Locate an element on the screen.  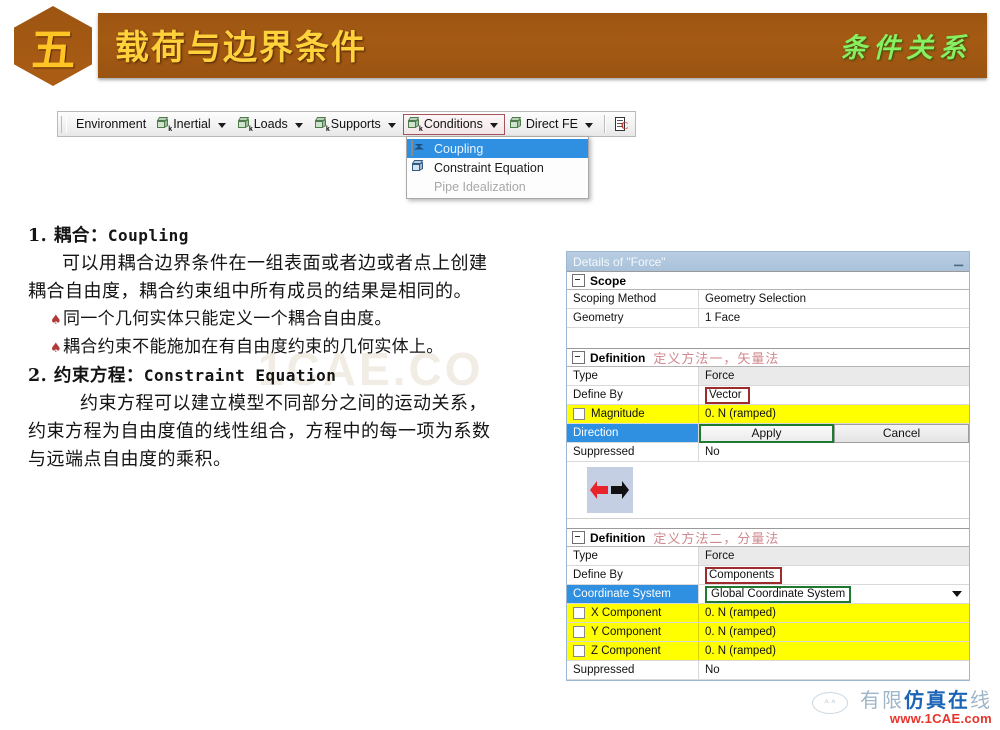
row-z-component-key-cell: Z Component is located at coordinates (633, 651).